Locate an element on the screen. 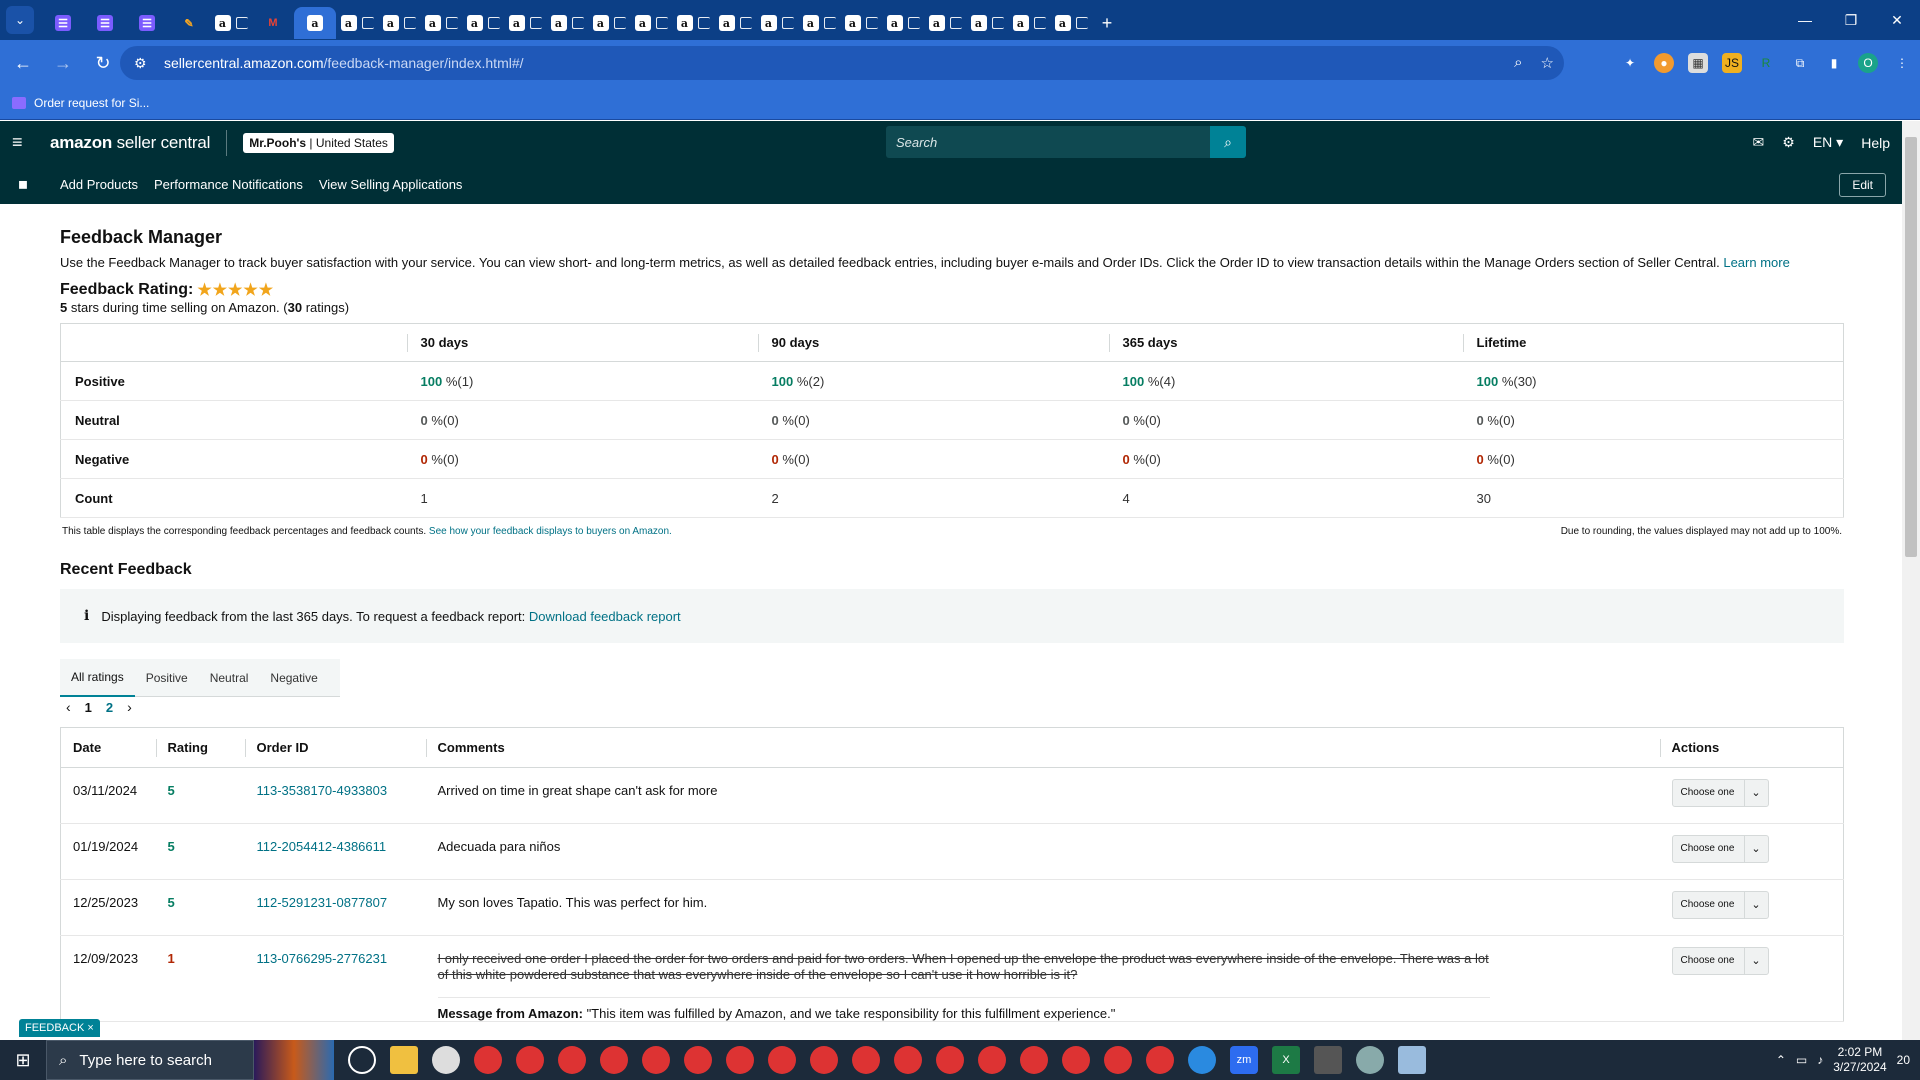  extension-icon: R is located at coordinates (1766, 63).